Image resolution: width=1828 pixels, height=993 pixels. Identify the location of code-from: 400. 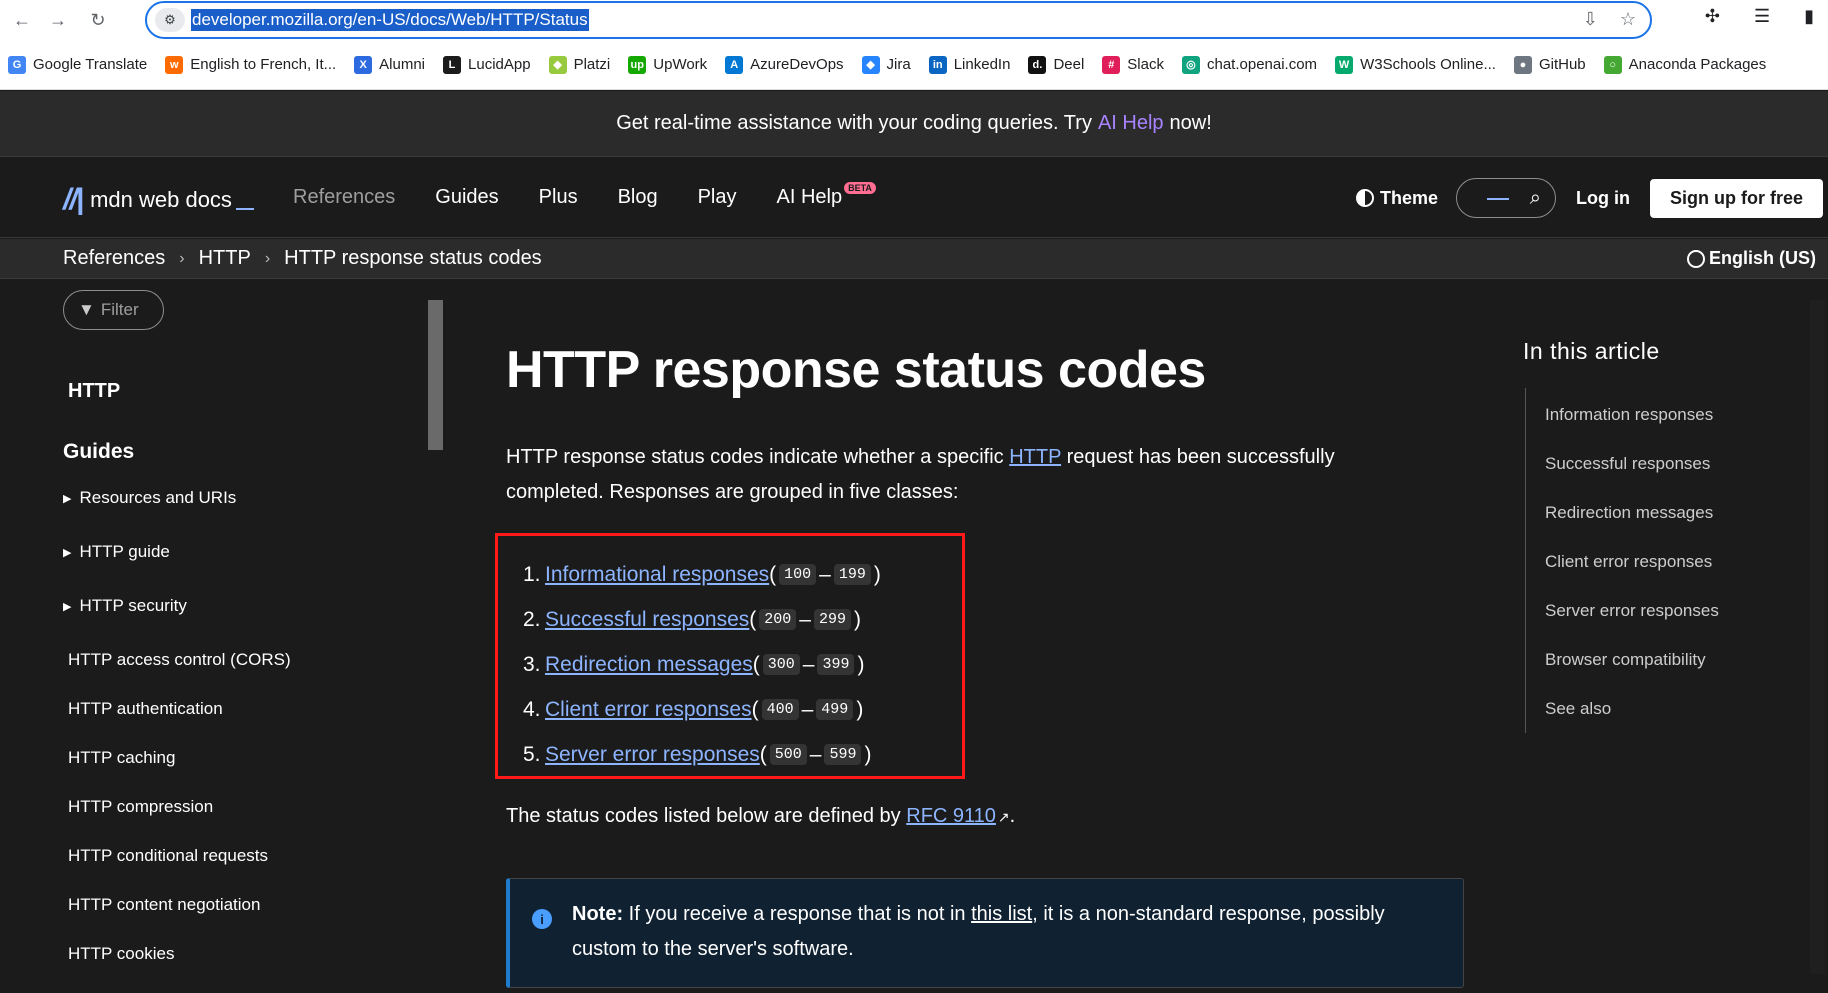
(780, 709).